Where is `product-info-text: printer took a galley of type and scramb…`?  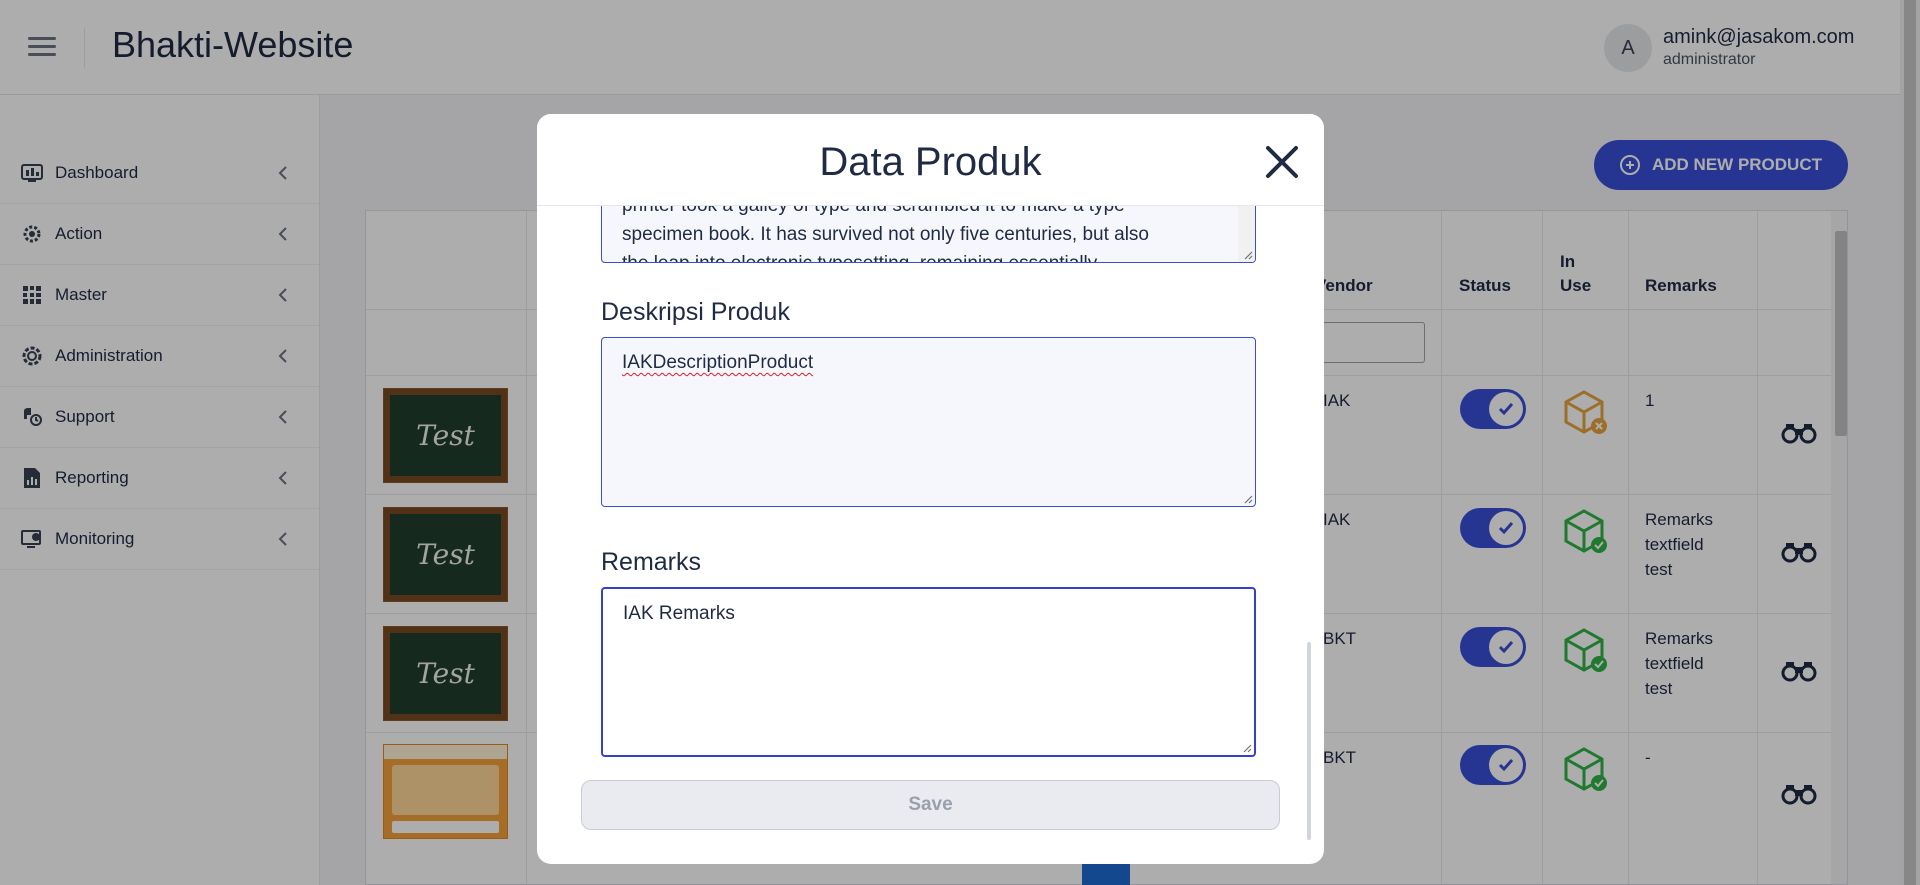
product-info-text: printer took a galley of type and scramb… is located at coordinates (917, 234).